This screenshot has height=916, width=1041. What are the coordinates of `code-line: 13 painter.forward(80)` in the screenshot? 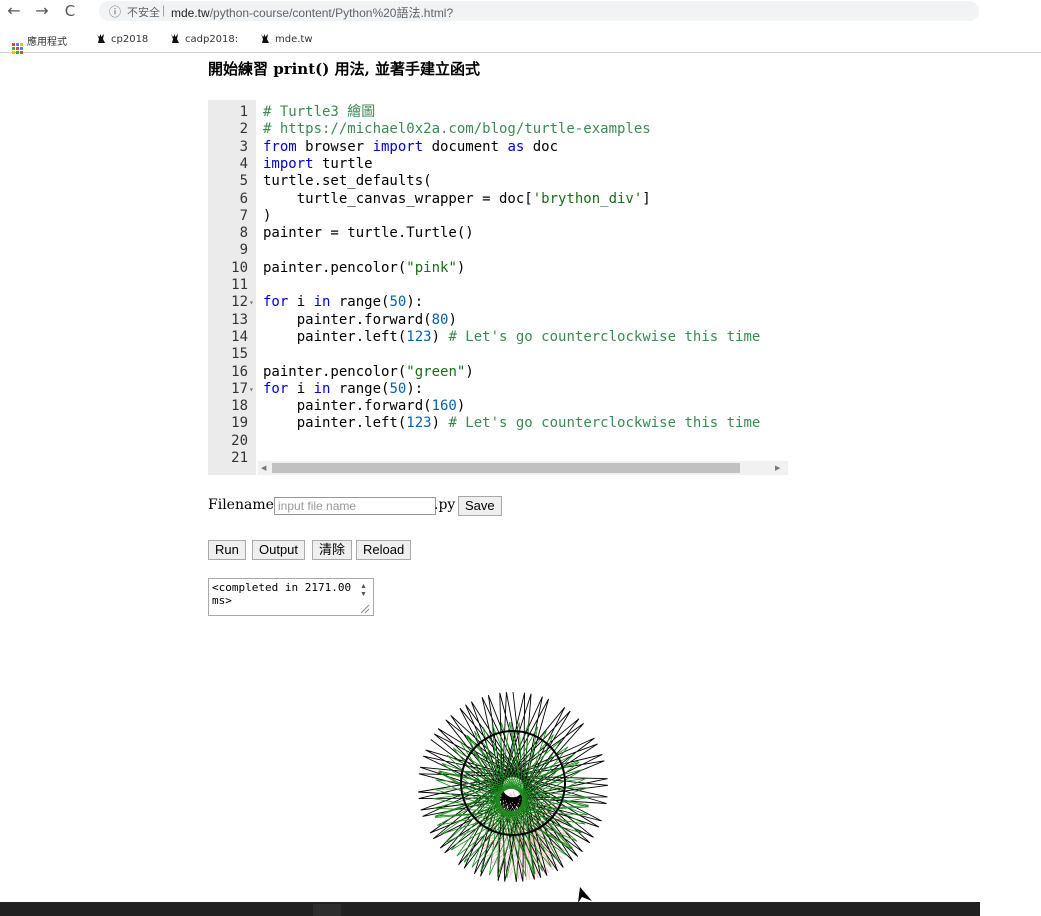 It's located at (495, 320).